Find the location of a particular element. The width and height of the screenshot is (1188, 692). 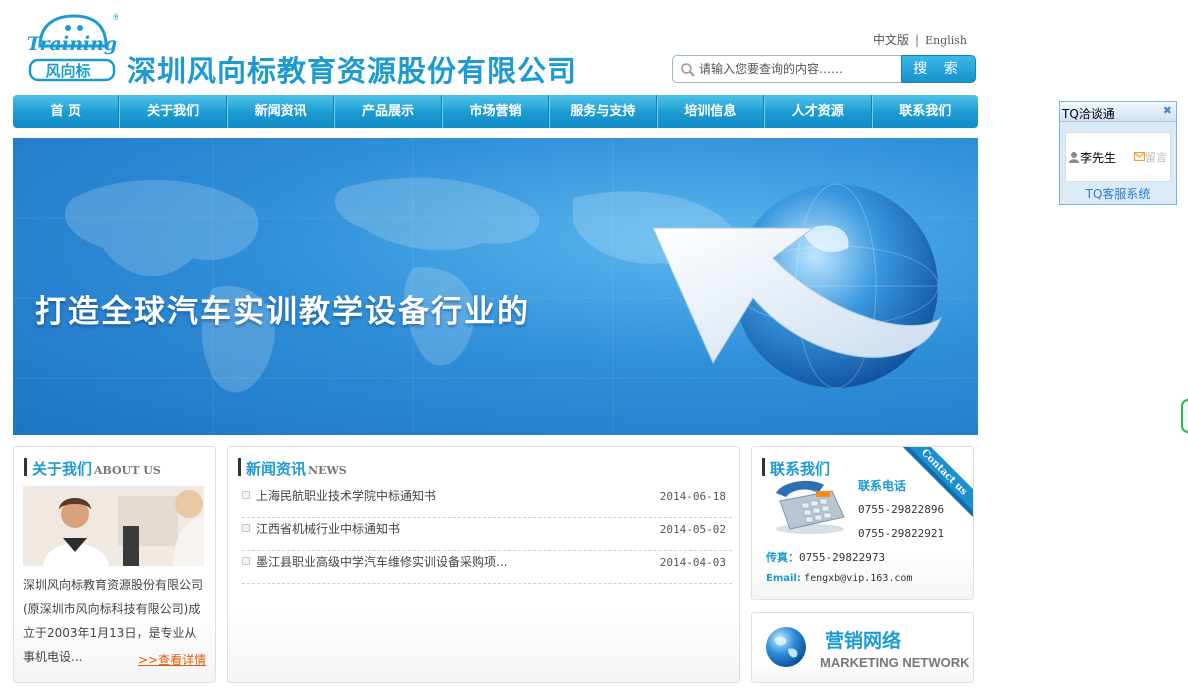

about-photo is located at coordinates (113, 526).